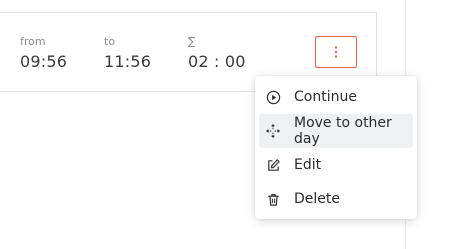  I want to click on more-actions-button, so click(336, 52).